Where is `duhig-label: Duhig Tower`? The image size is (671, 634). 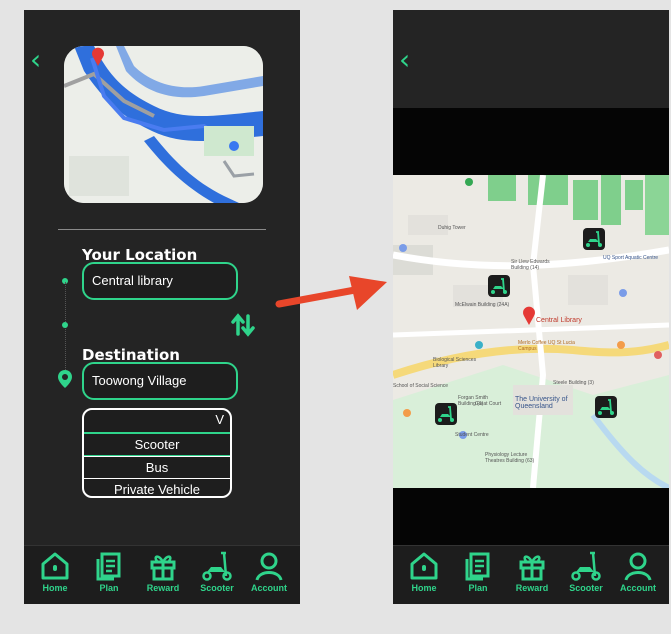
duhig-label: Duhig Tower is located at coordinates (452, 228).